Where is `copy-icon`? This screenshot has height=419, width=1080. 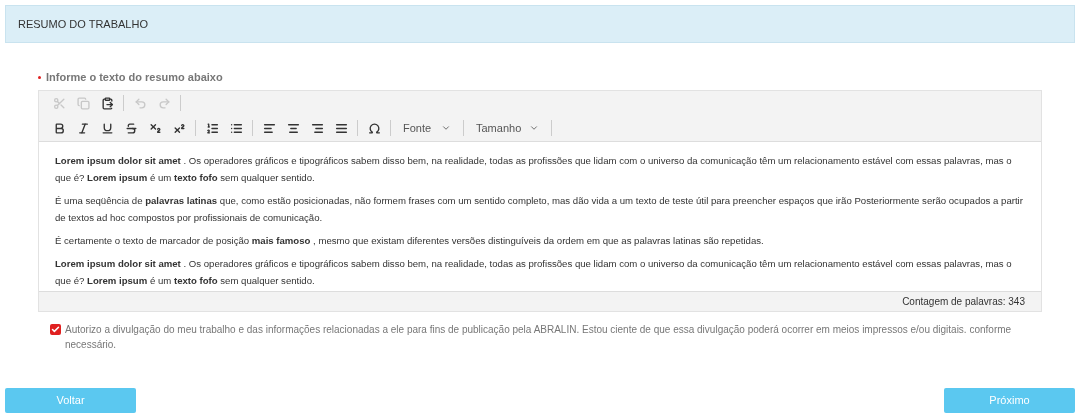 copy-icon is located at coordinates (83, 103).